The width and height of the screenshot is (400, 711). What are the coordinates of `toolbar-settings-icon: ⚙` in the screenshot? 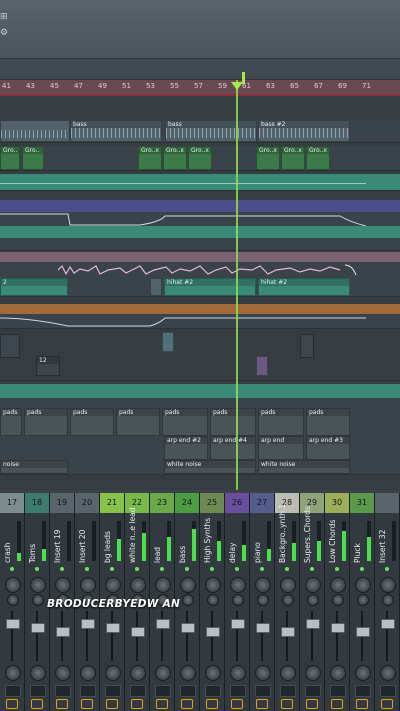 It's located at (4, 33).